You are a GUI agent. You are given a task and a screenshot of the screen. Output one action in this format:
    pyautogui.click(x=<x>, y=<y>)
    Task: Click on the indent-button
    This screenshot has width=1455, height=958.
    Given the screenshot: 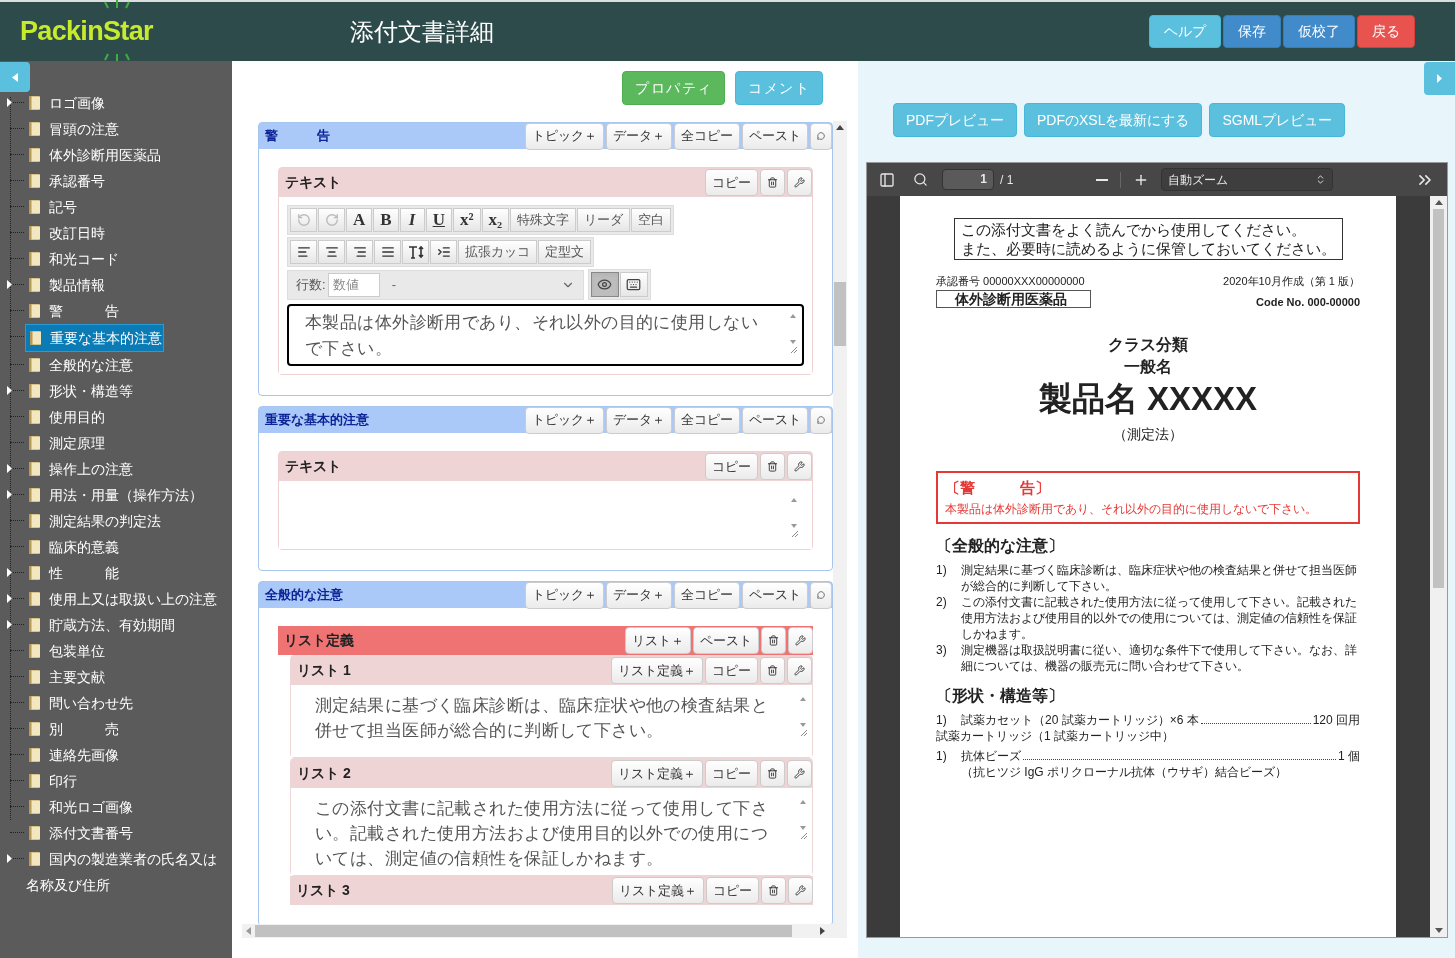 What is the action you would take?
    pyautogui.click(x=443, y=252)
    